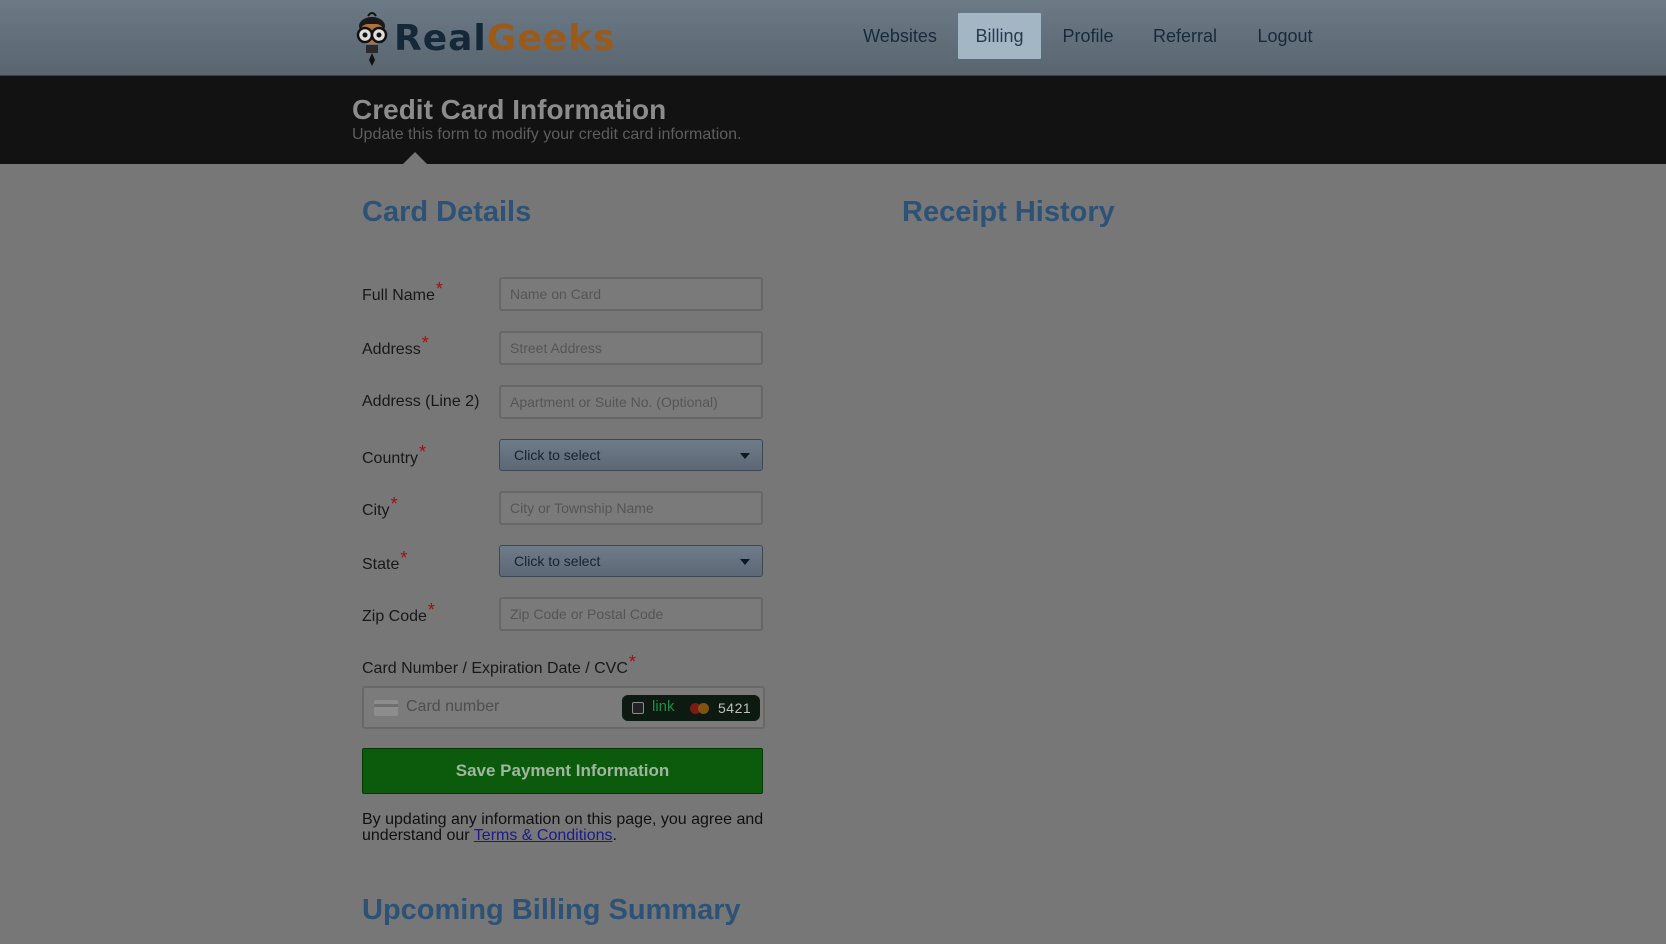  I want to click on nav-billing: Billing, so click(999, 36).